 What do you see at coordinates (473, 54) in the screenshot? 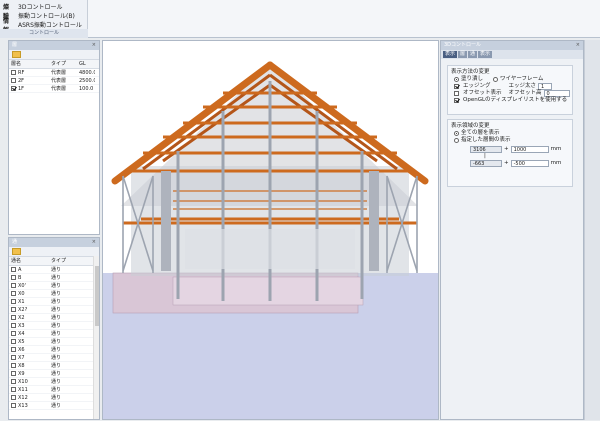
I see `tab-grid: 通` at bounding box center [473, 54].